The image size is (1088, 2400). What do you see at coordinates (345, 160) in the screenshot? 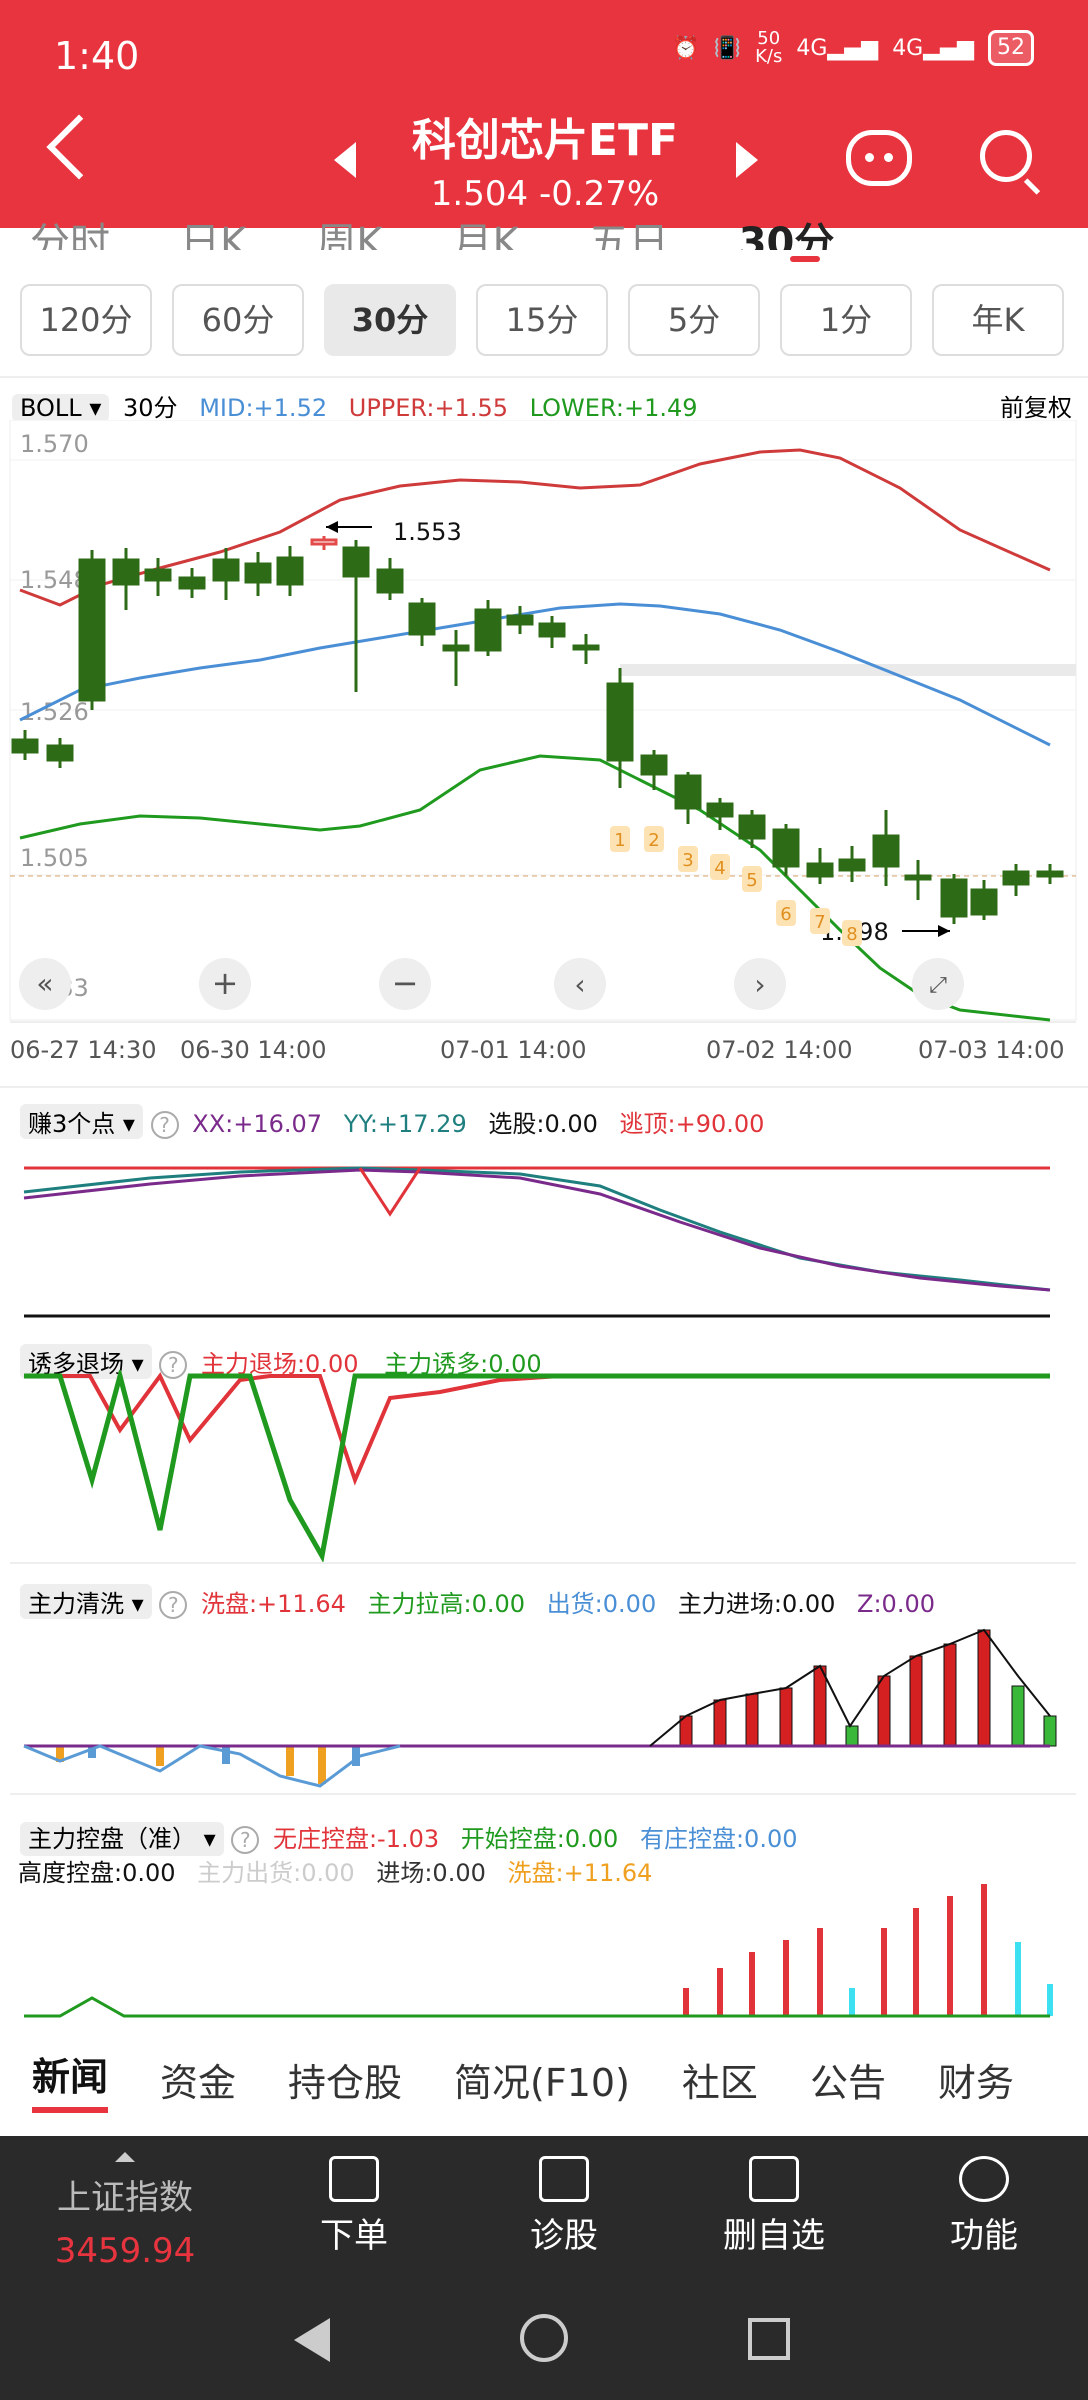
I see `prev-stock-icon` at bounding box center [345, 160].